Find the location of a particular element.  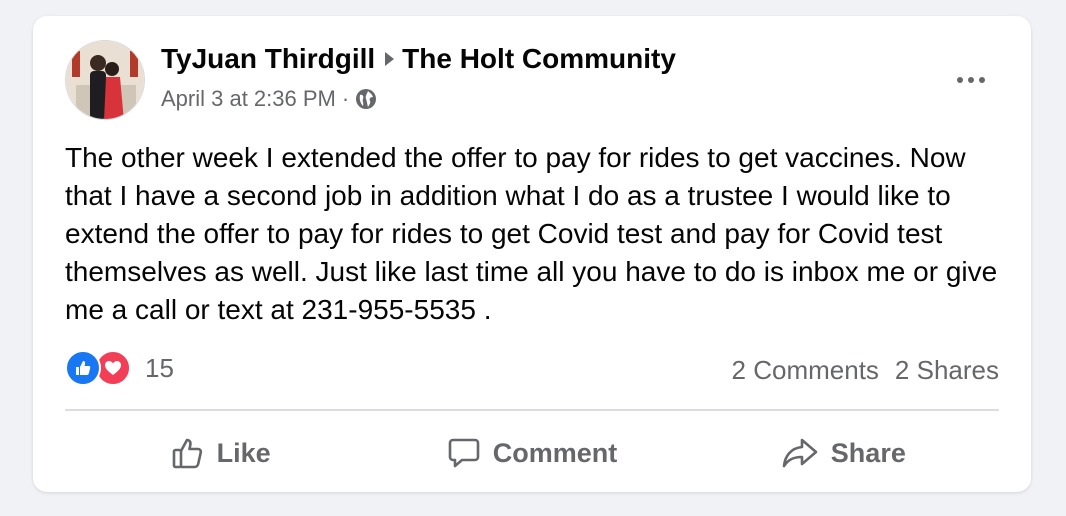

reaction-count: 15 is located at coordinates (159, 367).